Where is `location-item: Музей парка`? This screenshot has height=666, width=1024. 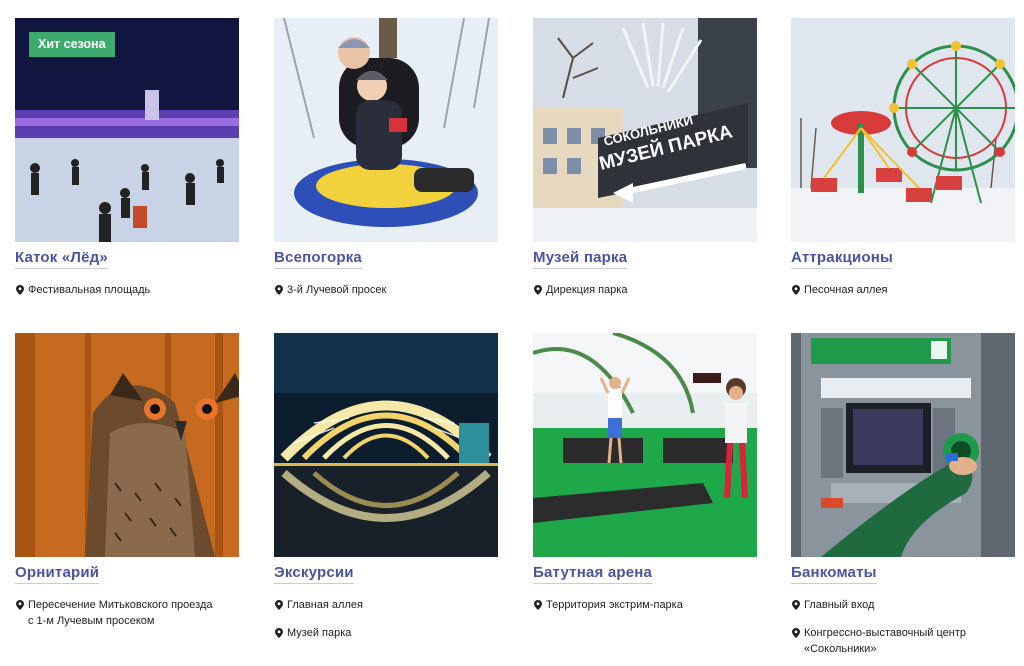 location-item: Музей парка is located at coordinates (390, 633).